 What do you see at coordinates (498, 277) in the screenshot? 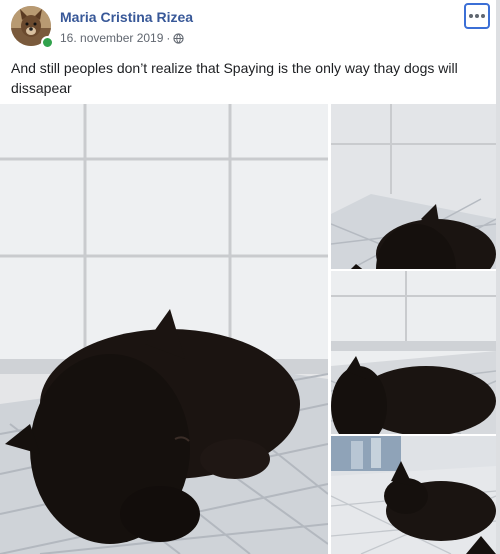
I see `card-border` at bounding box center [498, 277].